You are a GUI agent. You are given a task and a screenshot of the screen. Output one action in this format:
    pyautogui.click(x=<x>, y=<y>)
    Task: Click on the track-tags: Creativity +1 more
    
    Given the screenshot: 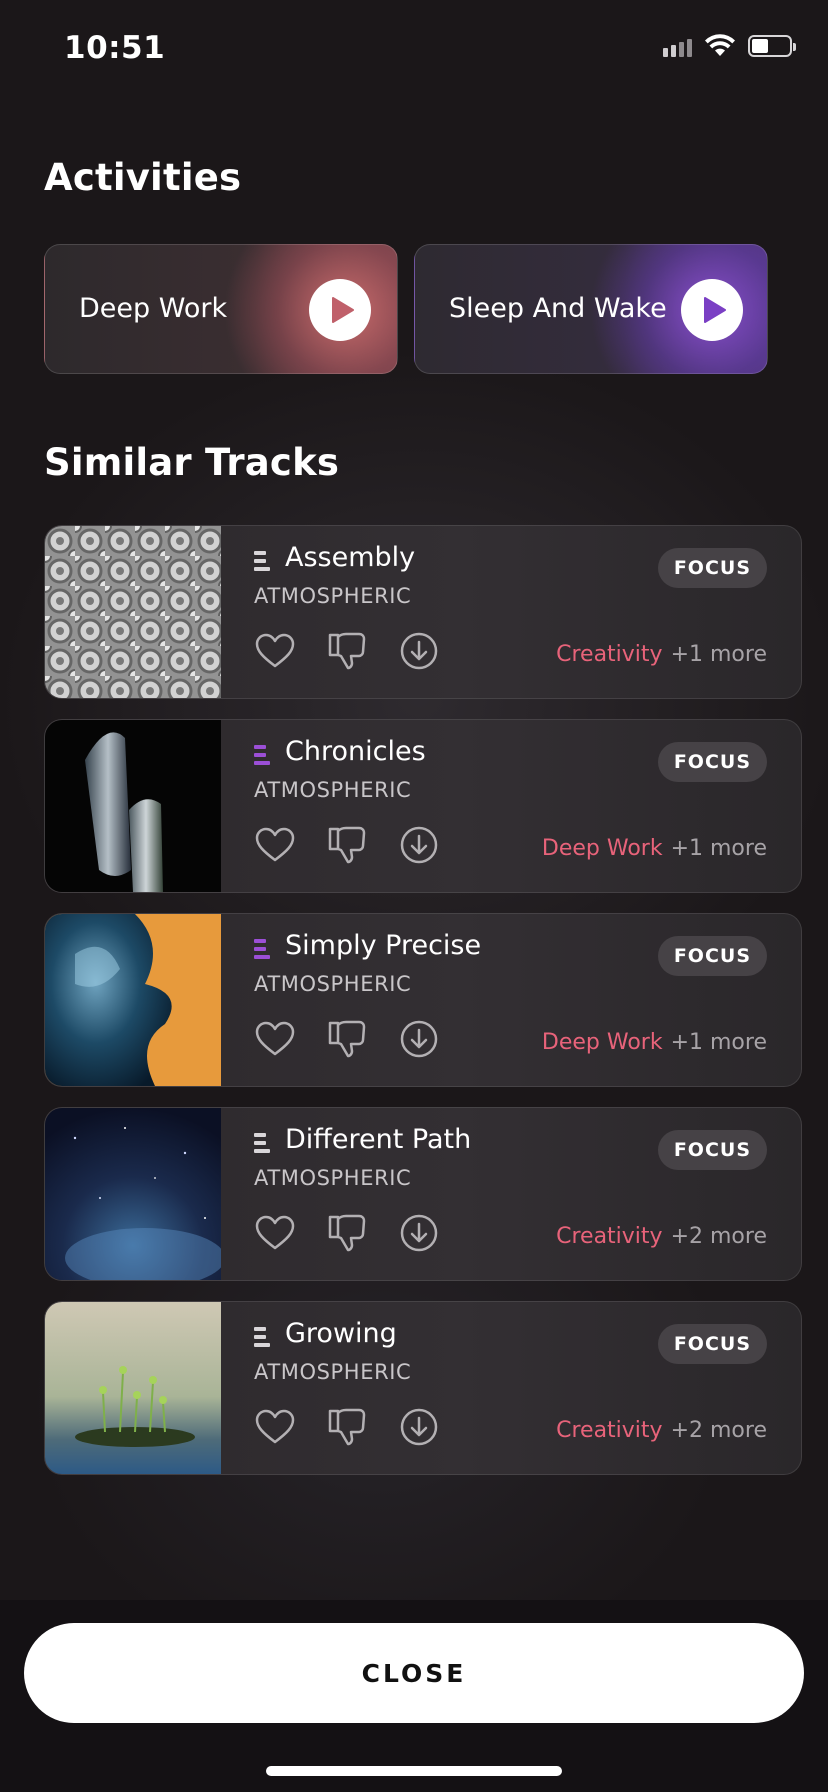 What is the action you would take?
    pyautogui.click(x=661, y=654)
    